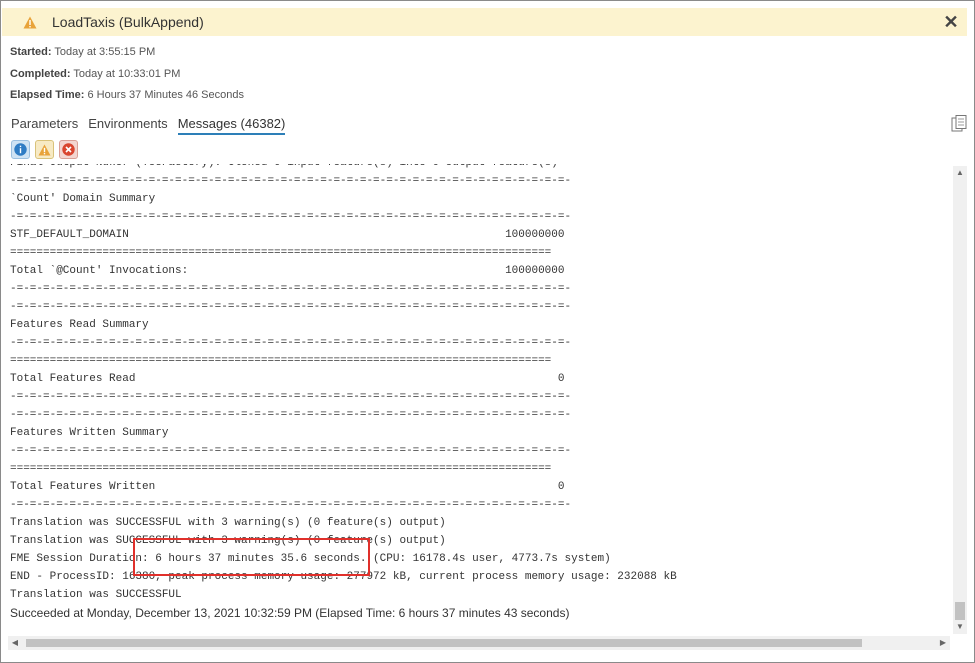 The height and width of the screenshot is (663, 975). Describe the element at coordinates (960, 627) in the screenshot. I see `scroll-down-icon: ▼` at that location.